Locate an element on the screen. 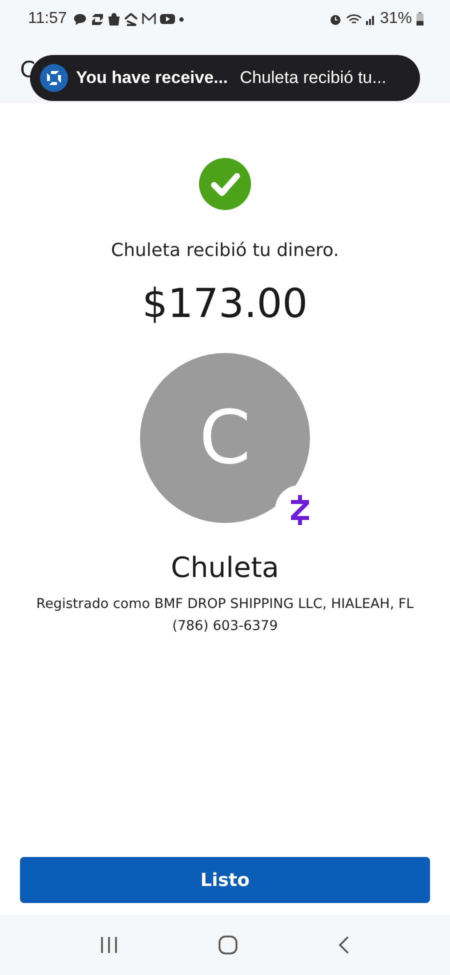  signal-icon is located at coordinates (371, 19).